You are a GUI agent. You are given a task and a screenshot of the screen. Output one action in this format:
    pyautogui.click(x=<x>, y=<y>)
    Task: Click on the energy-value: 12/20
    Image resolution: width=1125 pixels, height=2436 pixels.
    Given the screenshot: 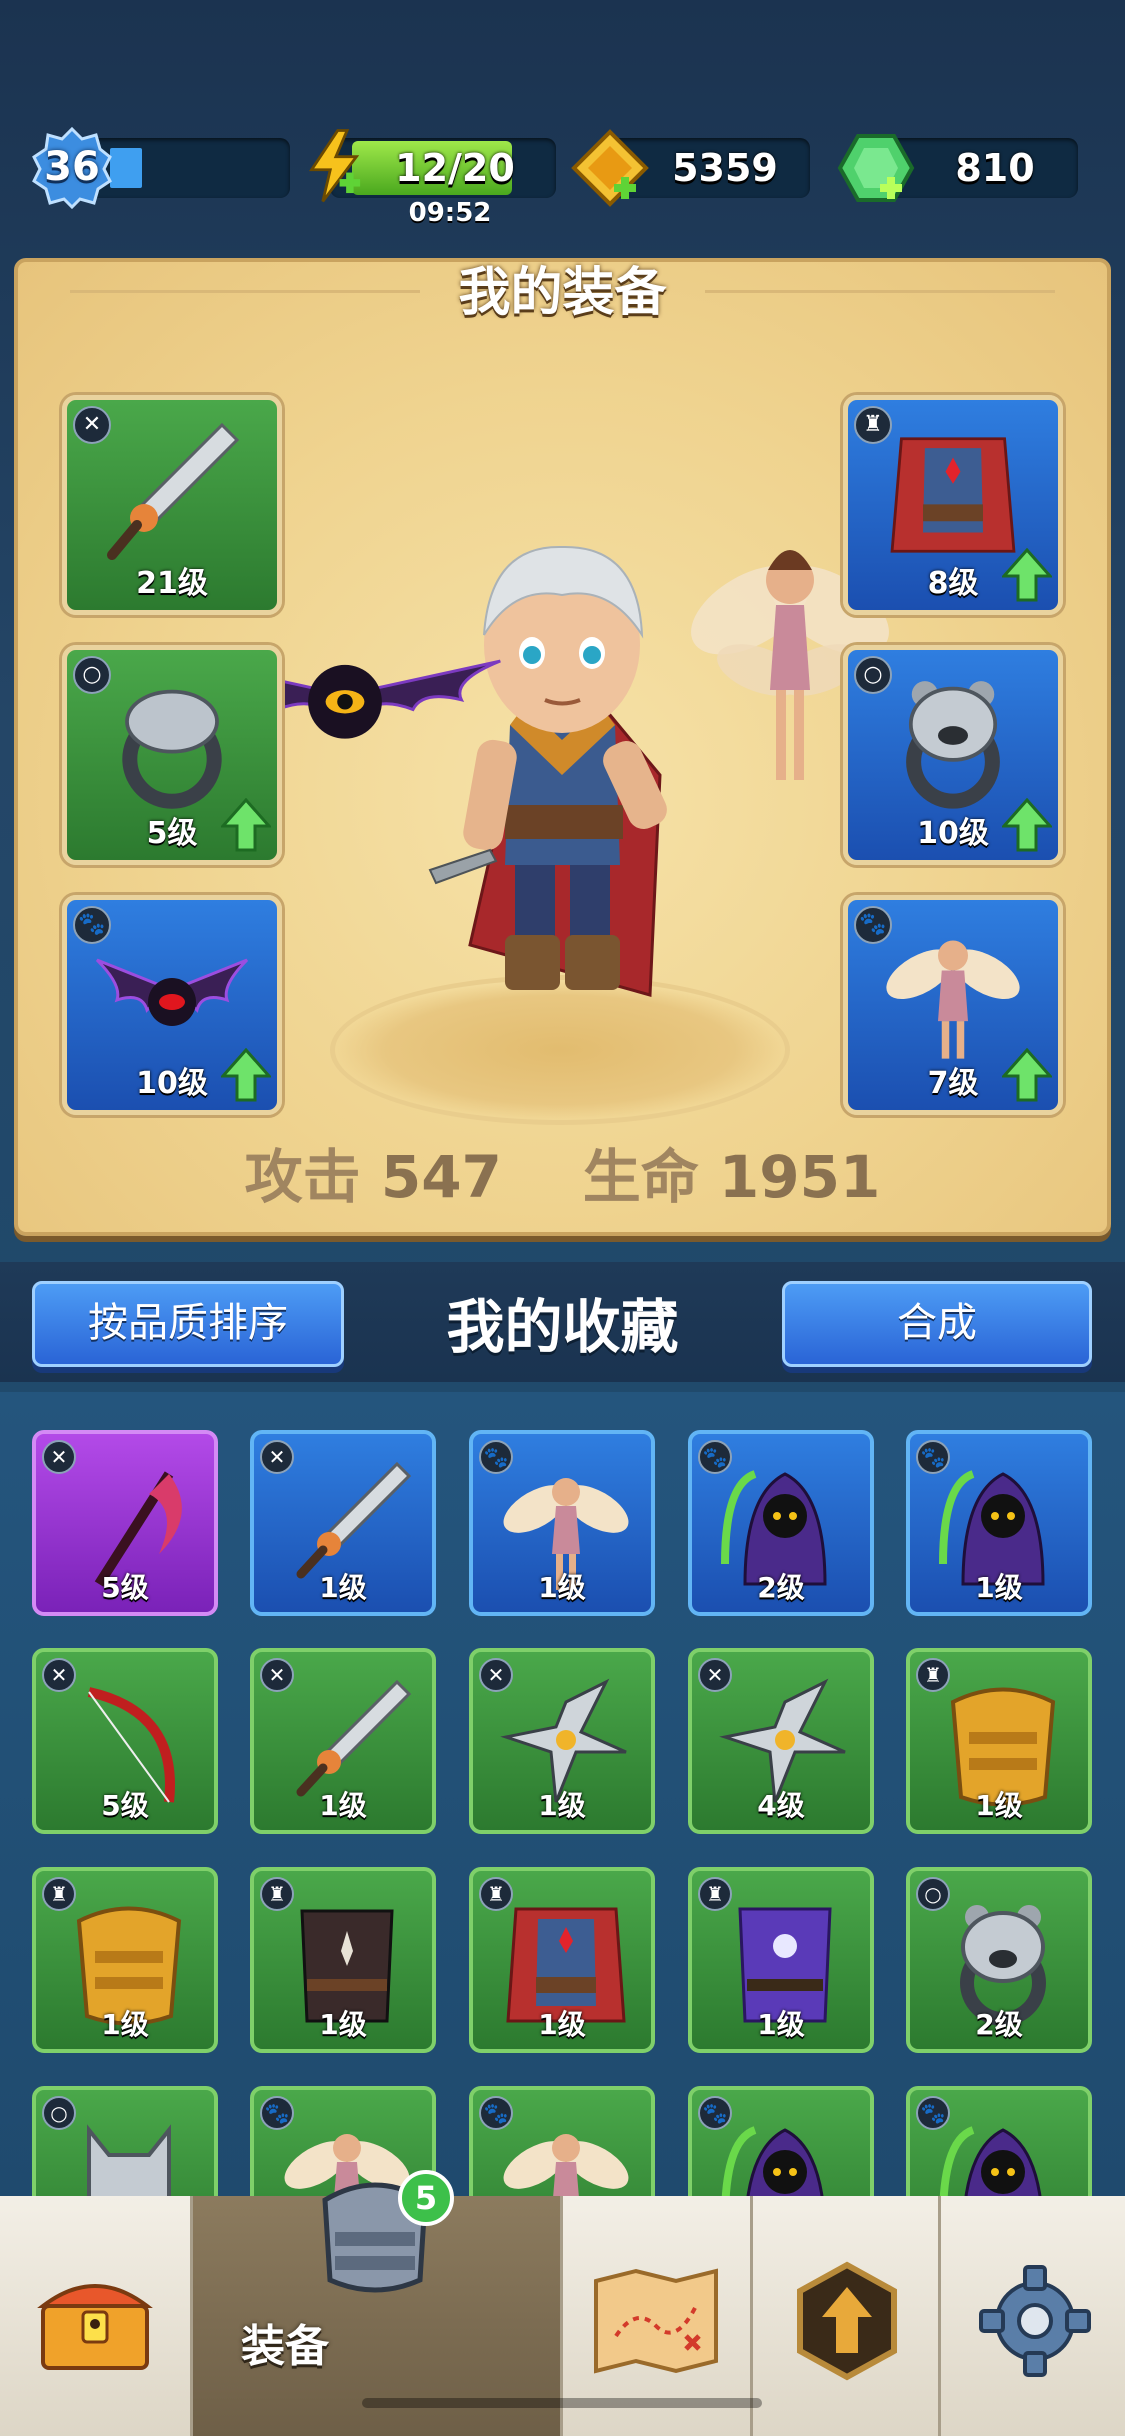 What is the action you would take?
    pyautogui.click(x=455, y=168)
    